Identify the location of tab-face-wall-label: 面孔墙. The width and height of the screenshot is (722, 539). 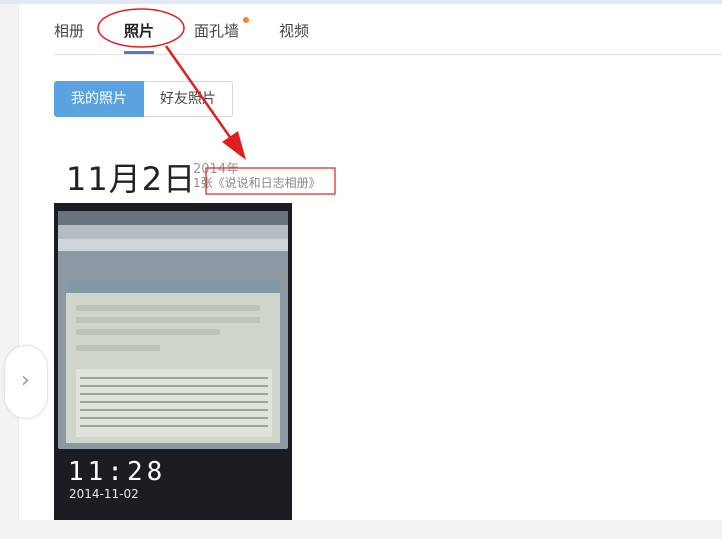
(217, 31).